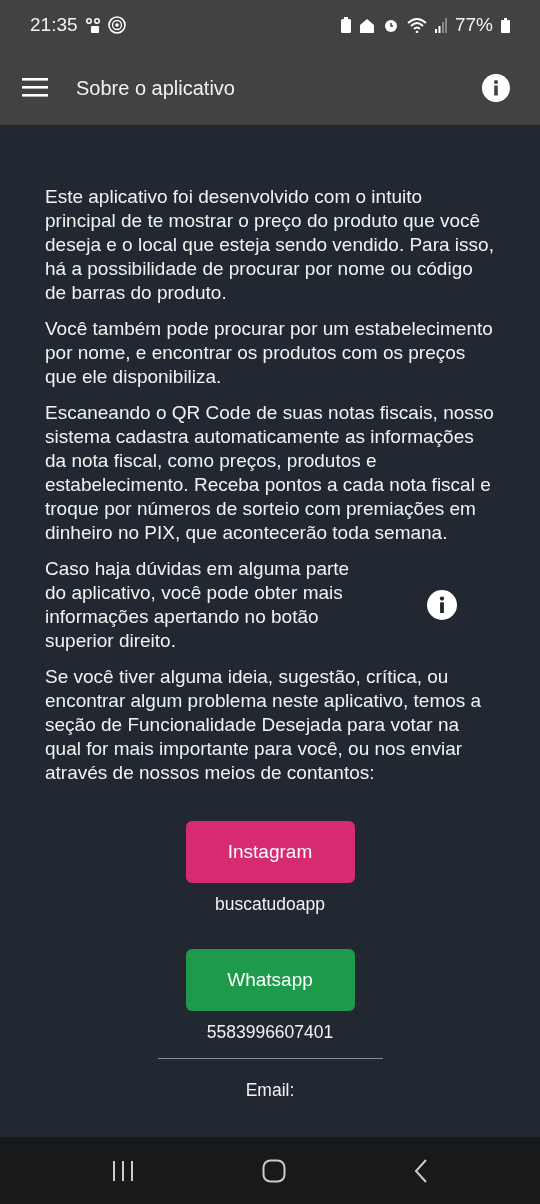  Describe the element at coordinates (156, 88) in the screenshot. I see `app-bar-title: Sobre o aplicativo` at that location.